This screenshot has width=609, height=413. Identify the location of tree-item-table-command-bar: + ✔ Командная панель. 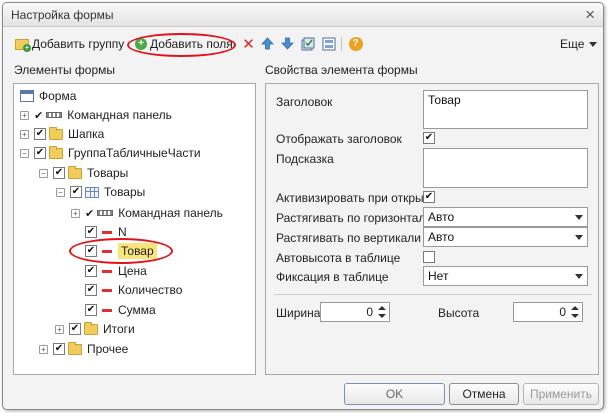
(147, 213).